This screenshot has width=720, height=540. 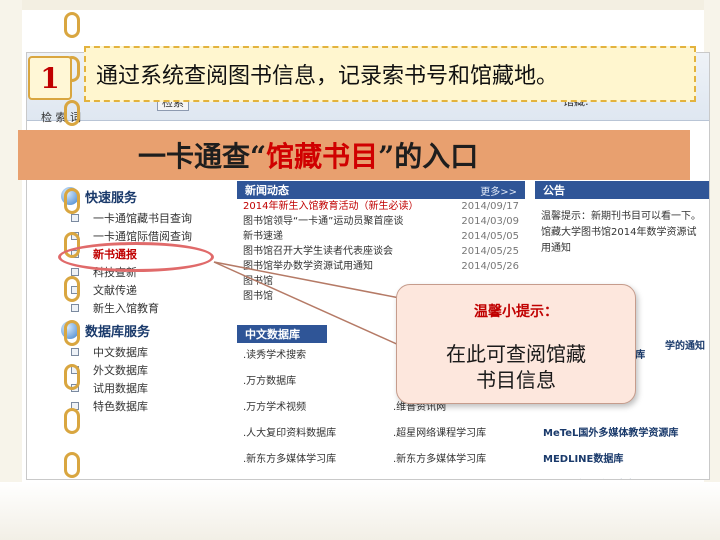 I want to click on notice-line: 温馨提示：新期刊书目可以看一下。, so click(x=623, y=217).